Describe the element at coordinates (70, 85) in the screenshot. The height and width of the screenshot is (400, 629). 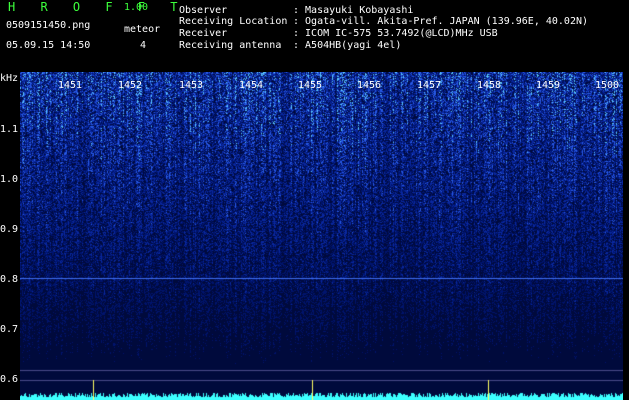
I see `time-label: 1451` at that location.